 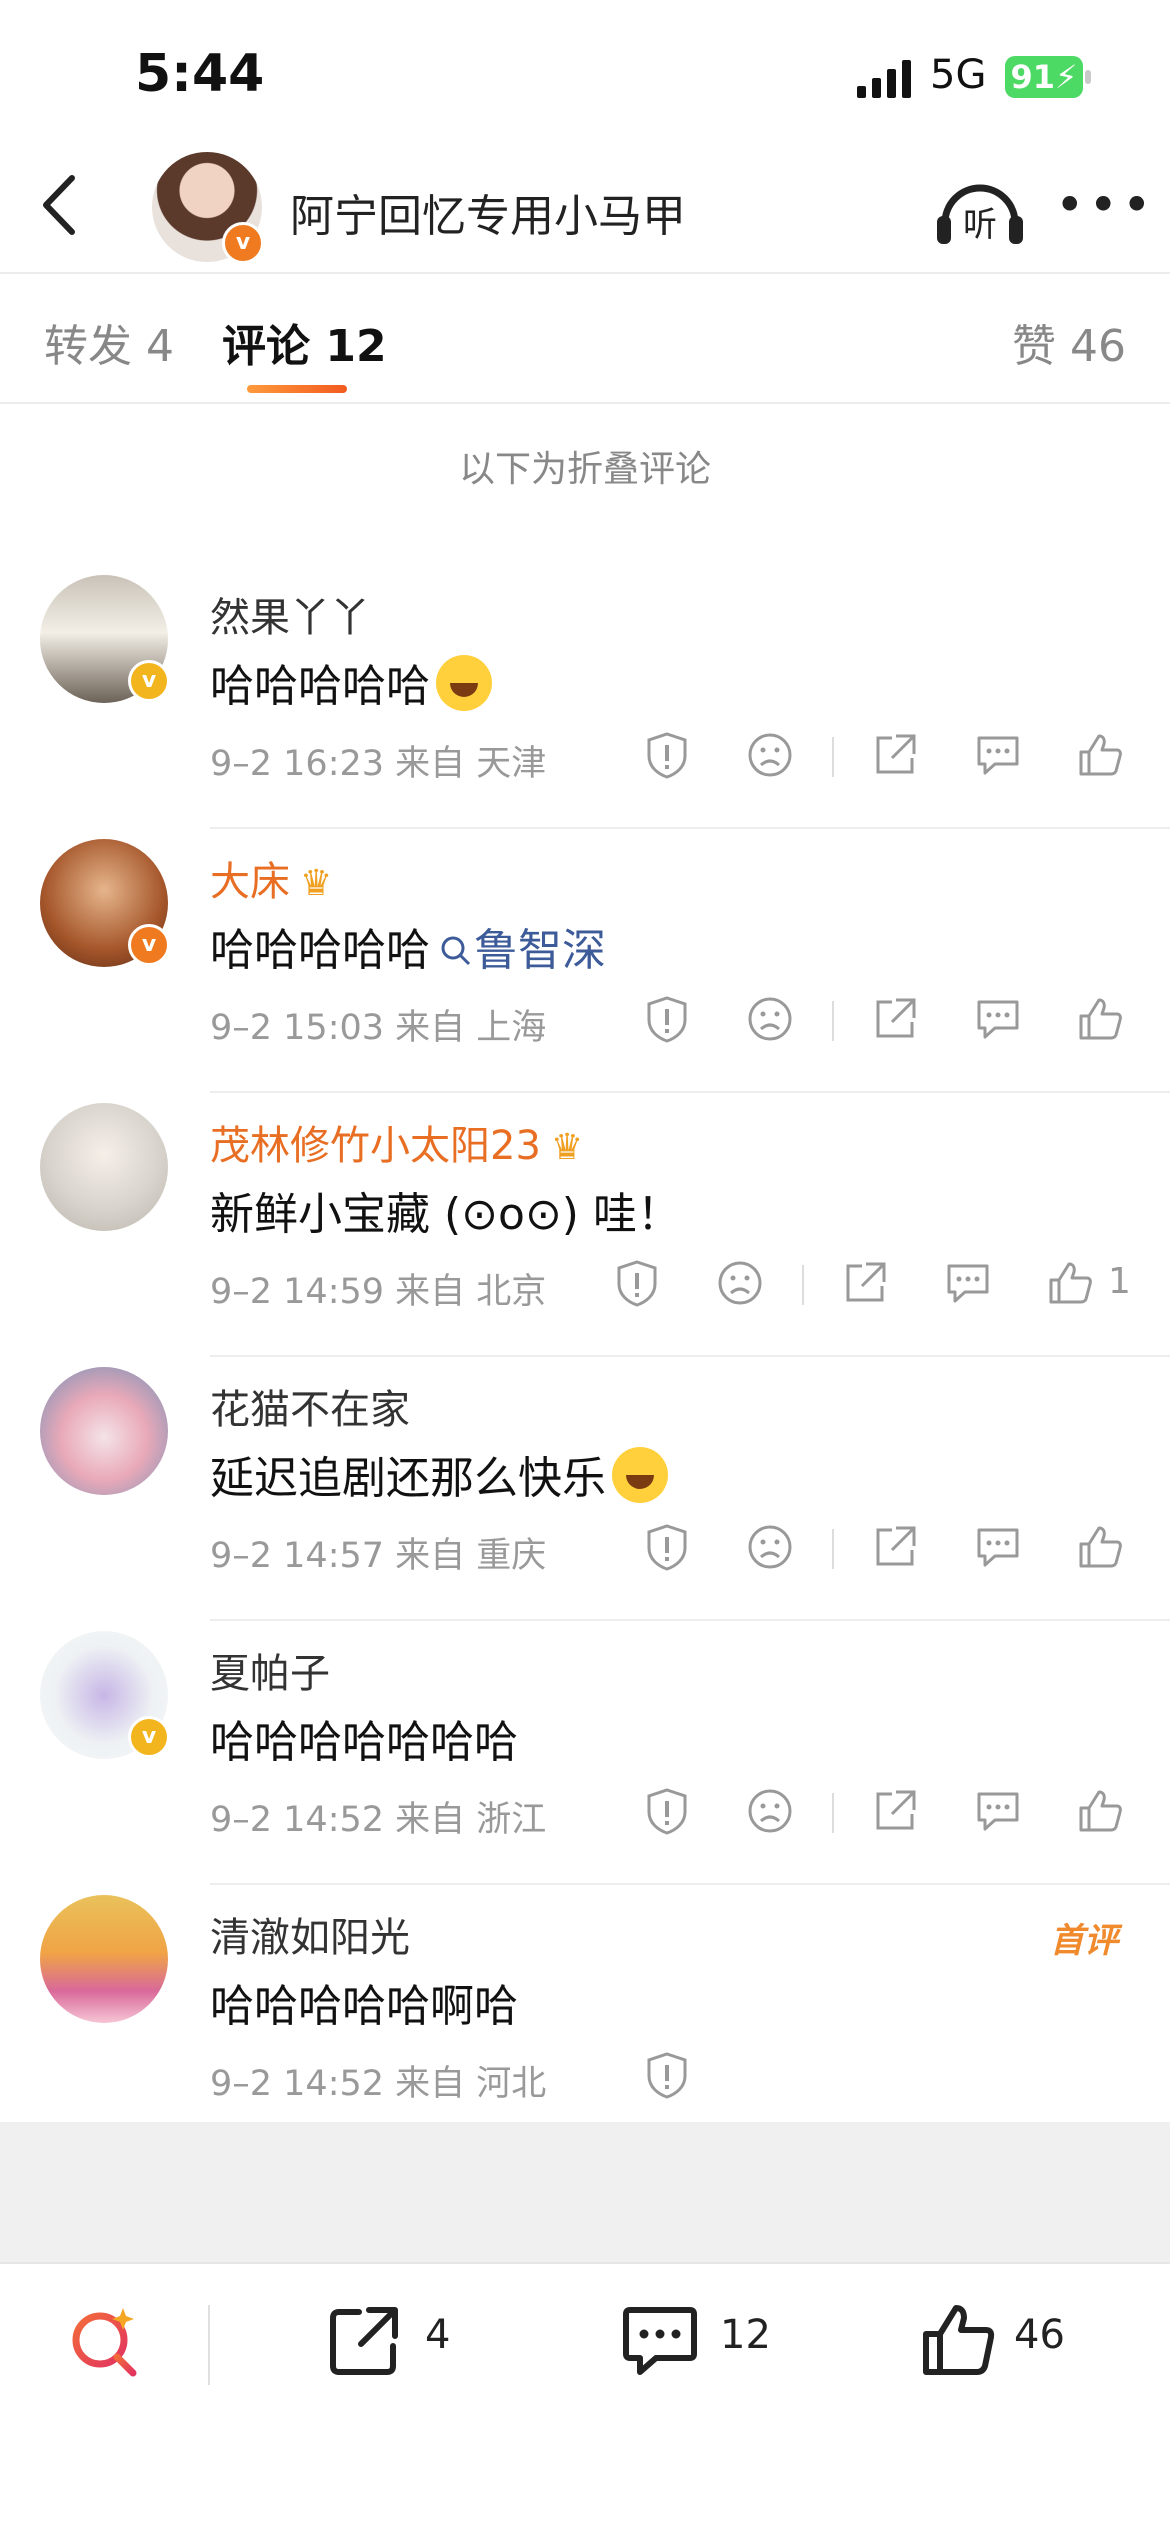 I want to click on comment-text: 哈哈哈哈哈啊哈, so click(x=364, y=2006).